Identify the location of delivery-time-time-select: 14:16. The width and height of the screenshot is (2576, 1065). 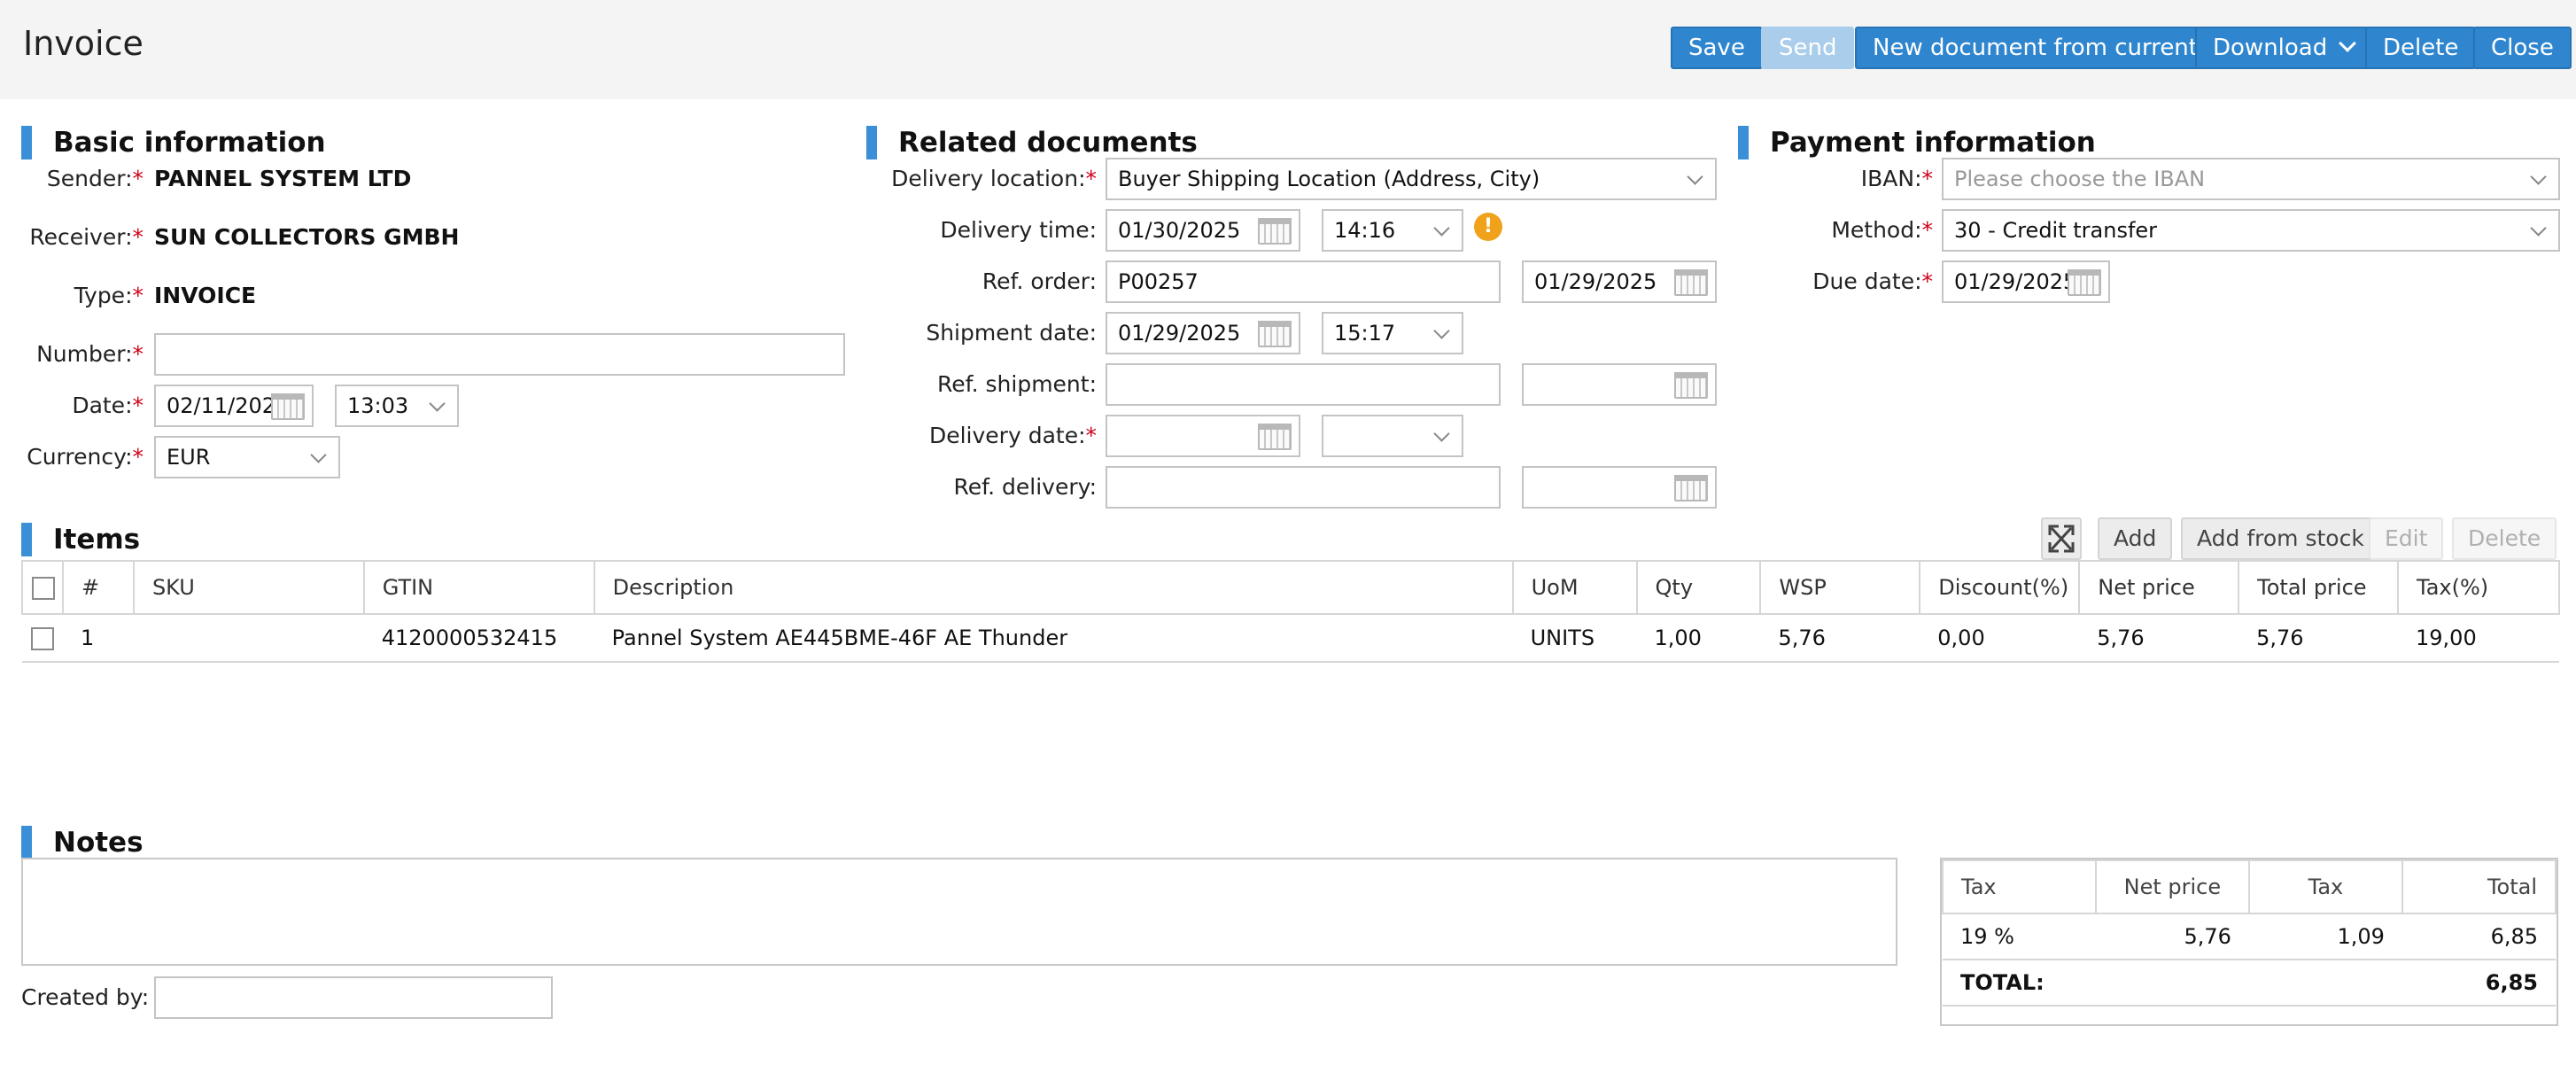
(1392, 230).